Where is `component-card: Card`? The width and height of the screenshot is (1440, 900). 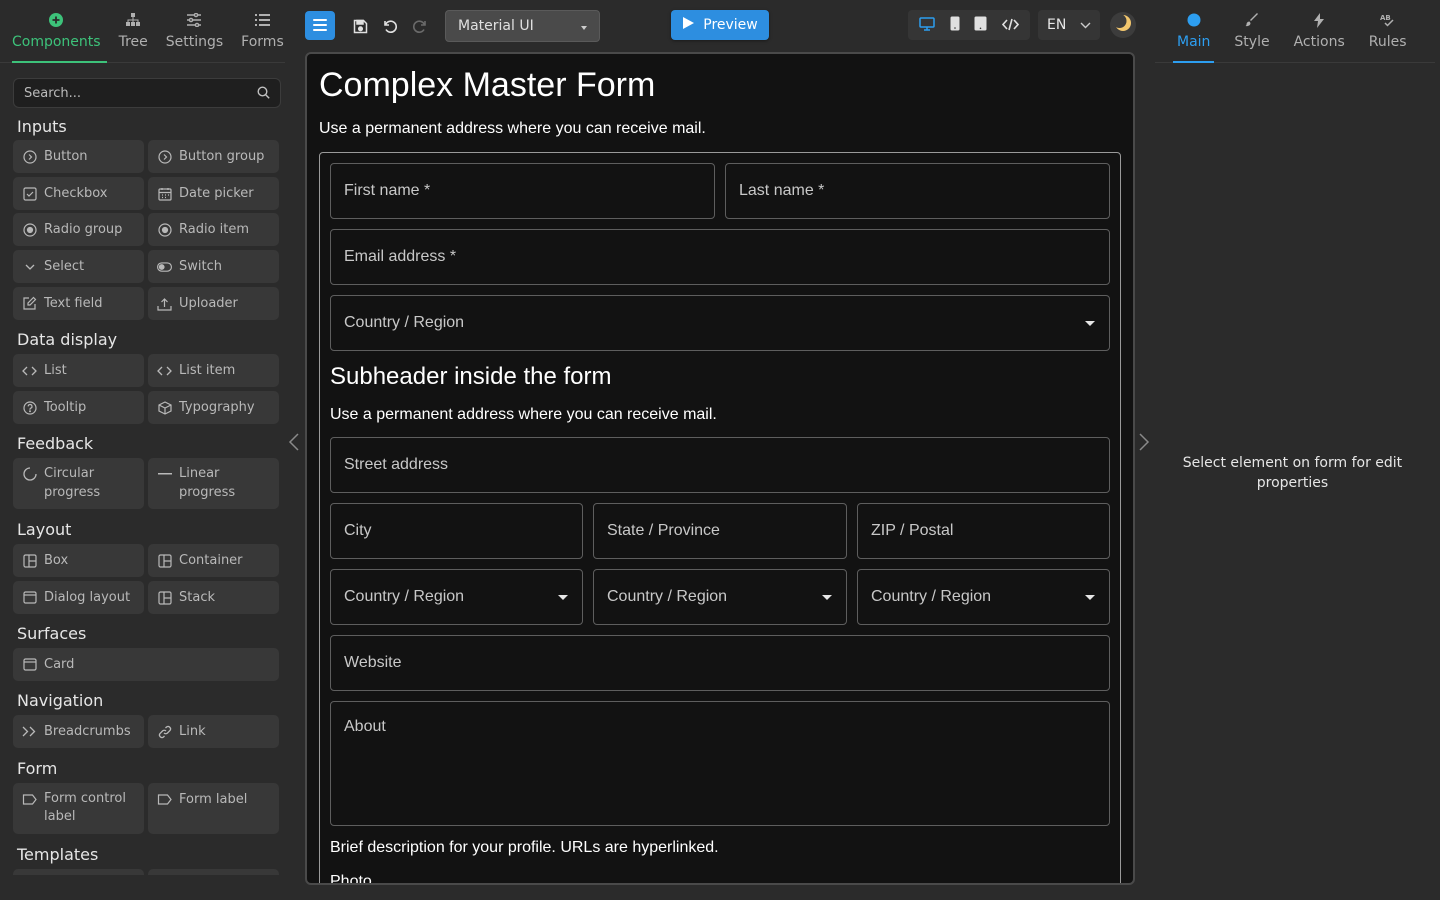 component-card: Card is located at coordinates (146, 664).